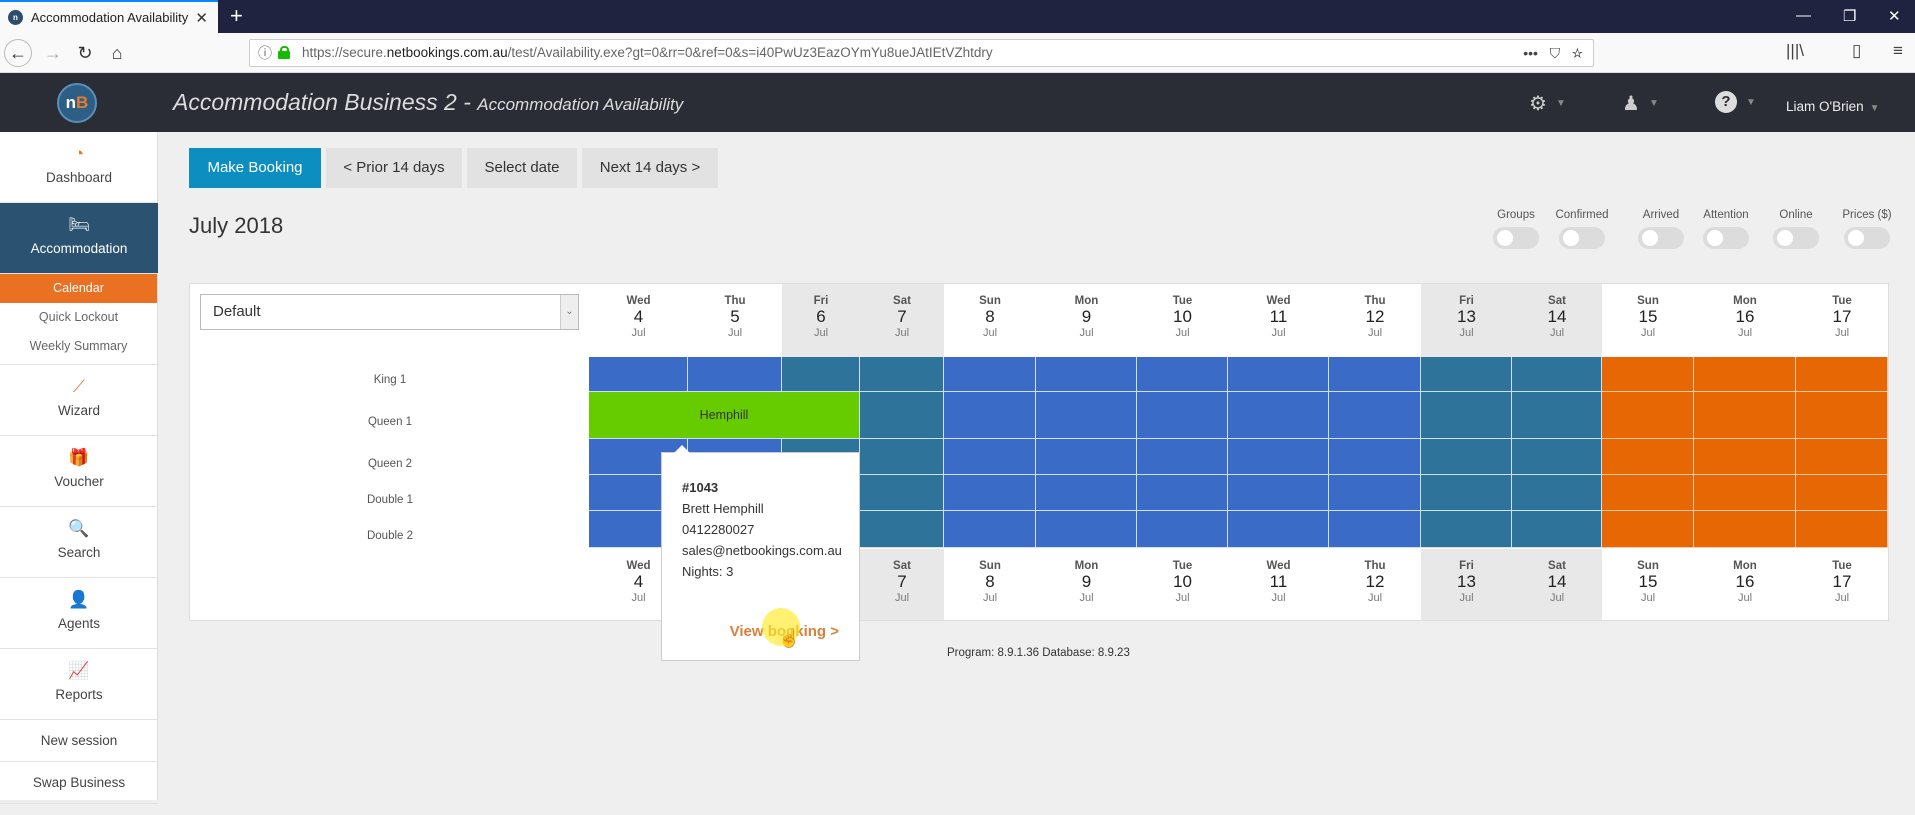 The height and width of the screenshot is (815, 1915). Describe the element at coordinates (53, 53) in the screenshot. I see `forward-icon: →` at that location.